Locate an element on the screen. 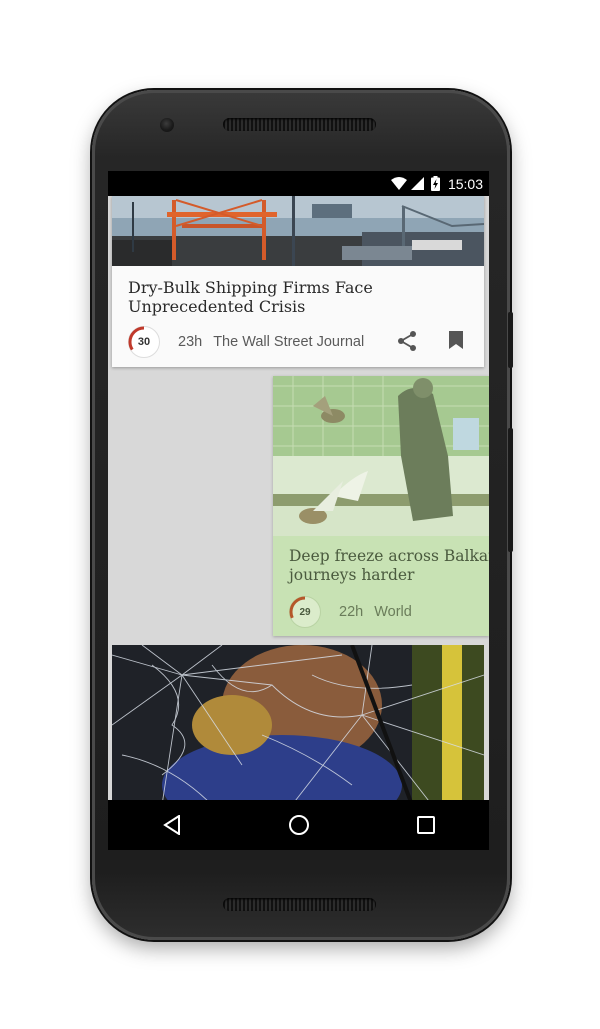  article-source: World is located at coordinates (393, 612).